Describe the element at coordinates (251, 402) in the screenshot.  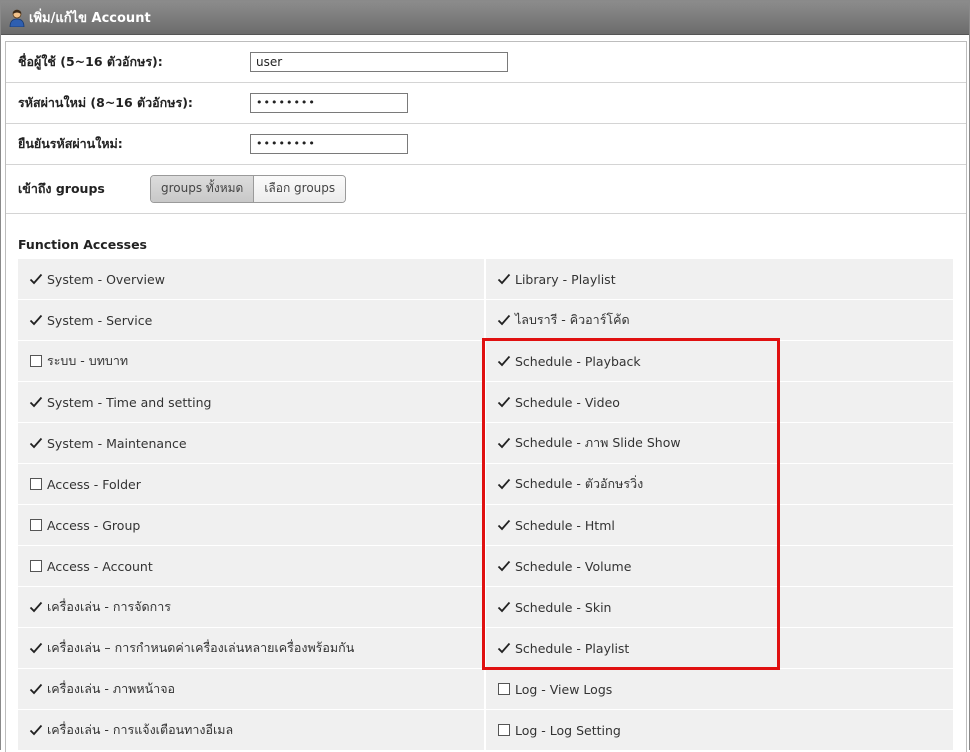
I see `permission-item: System - Time and setting` at that location.